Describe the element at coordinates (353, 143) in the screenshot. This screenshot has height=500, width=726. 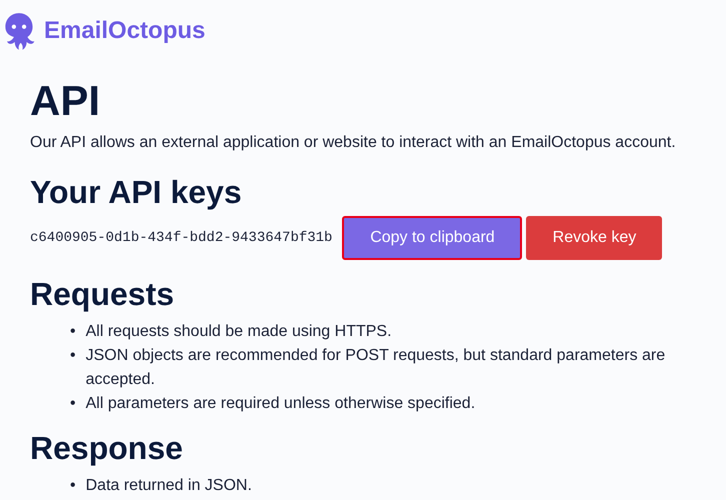
I see `intro-text: Our API allows an external application or website to interact with an EmailOctopus account.` at that location.